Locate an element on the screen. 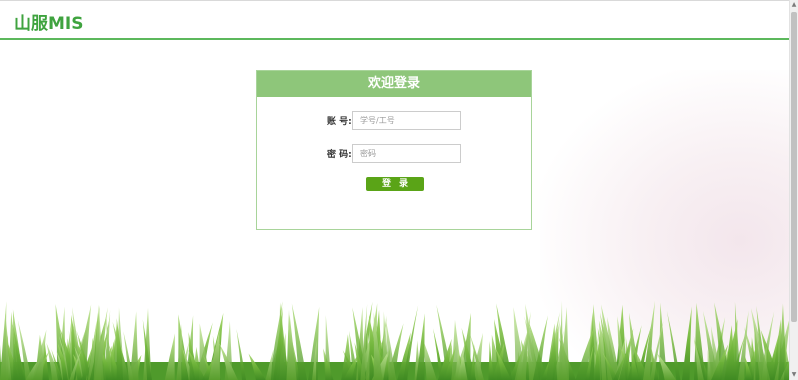 This screenshot has height=380, width=798. top-bar: 山服MIS is located at coordinates (394, 20).